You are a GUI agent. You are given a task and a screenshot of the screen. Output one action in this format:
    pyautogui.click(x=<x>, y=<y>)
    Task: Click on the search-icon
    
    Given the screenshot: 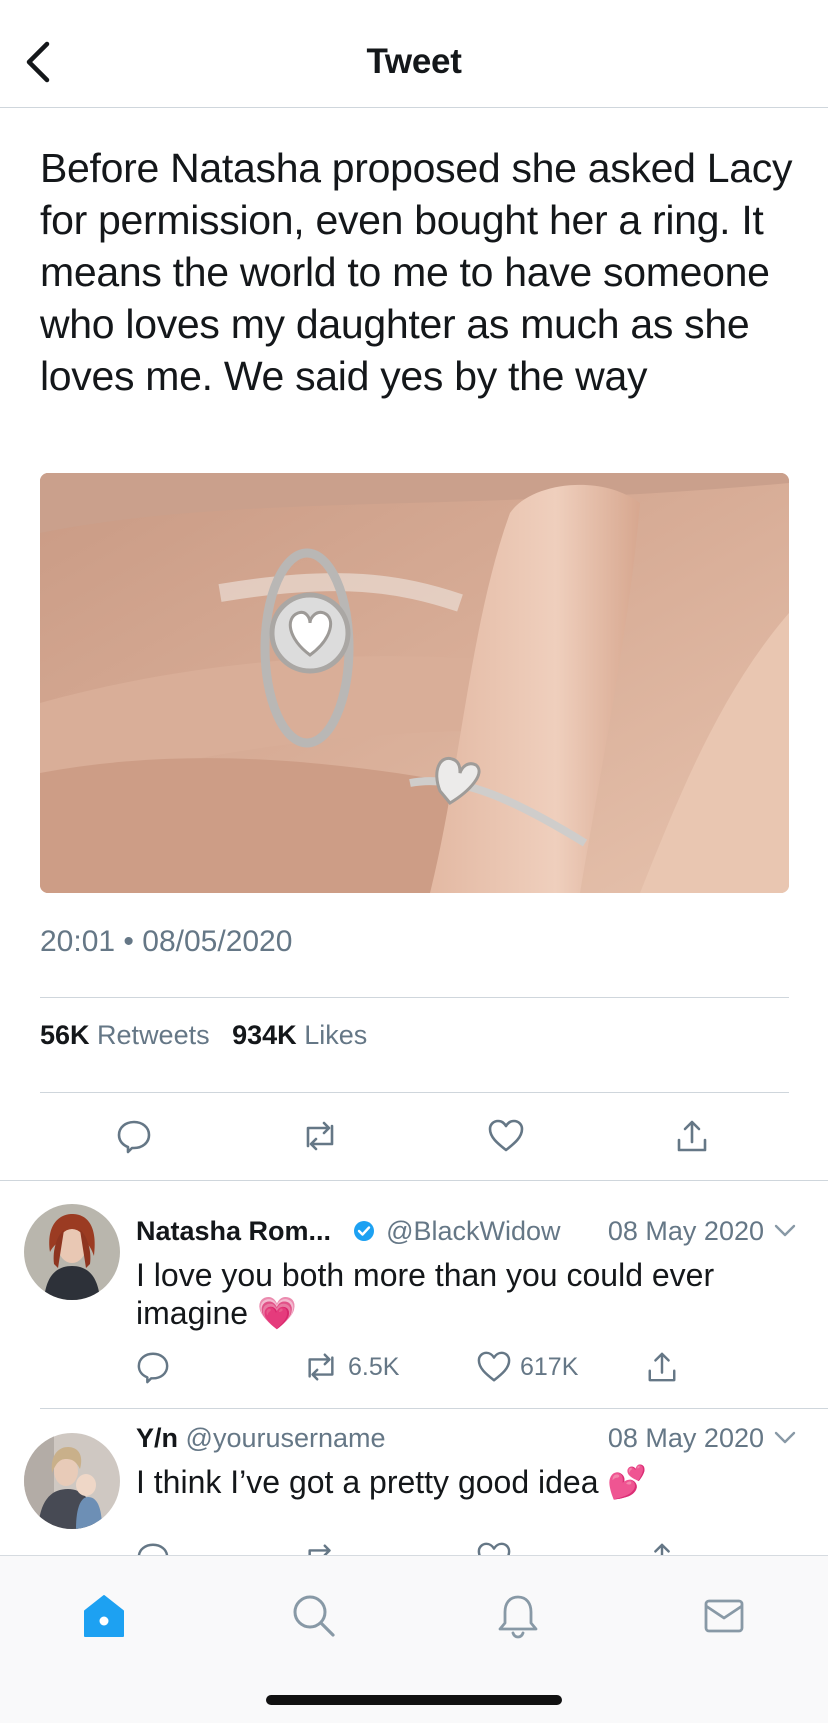 What is the action you would take?
    pyautogui.click(x=314, y=1616)
    